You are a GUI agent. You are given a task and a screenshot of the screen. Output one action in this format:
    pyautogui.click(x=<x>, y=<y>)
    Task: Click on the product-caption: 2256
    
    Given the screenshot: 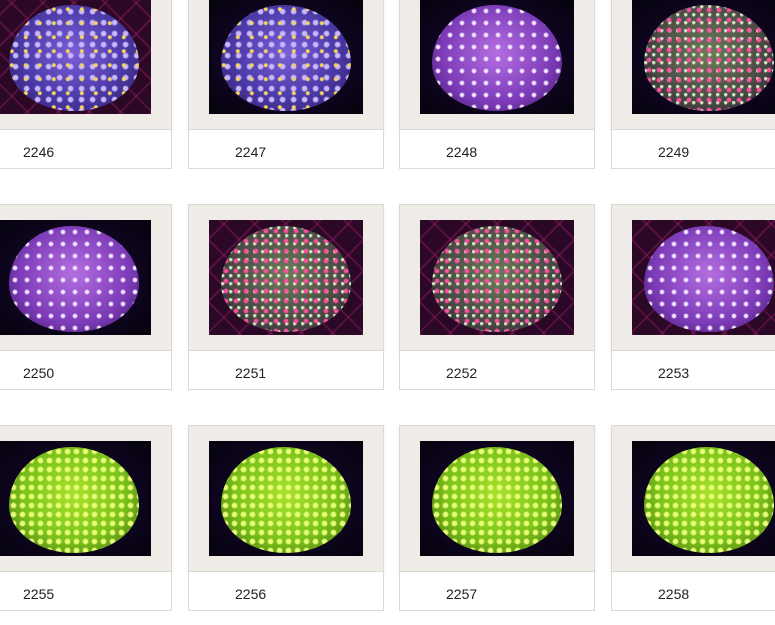 What is the action you would take?
    pyautogui.click(x=286, y=591)
    